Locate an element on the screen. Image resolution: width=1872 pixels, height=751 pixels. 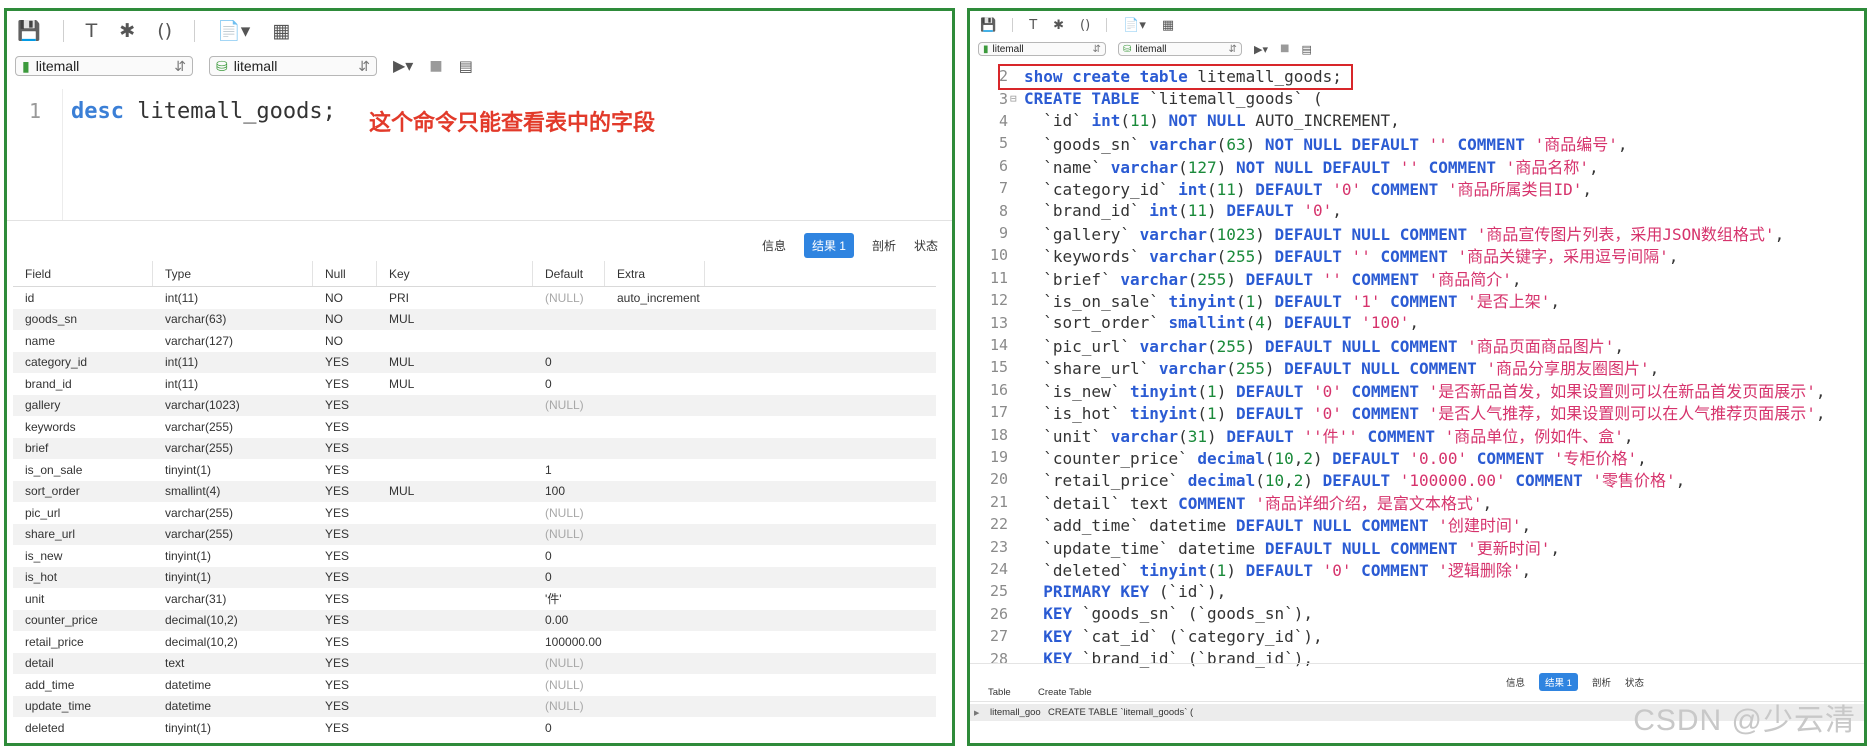
tab-profile: 剖析 is located at coordinates (884, 245).